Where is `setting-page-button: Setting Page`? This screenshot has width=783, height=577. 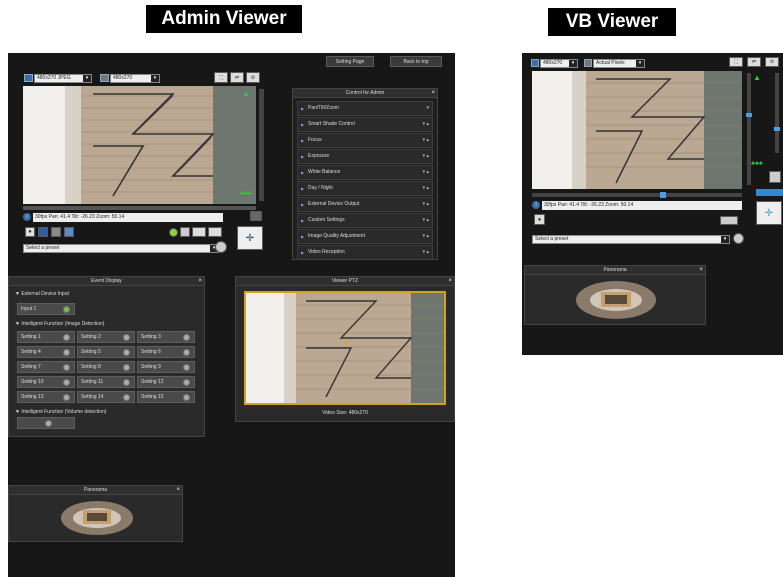 setting-page-button: Setting Page is located at coordinates (350, 61).